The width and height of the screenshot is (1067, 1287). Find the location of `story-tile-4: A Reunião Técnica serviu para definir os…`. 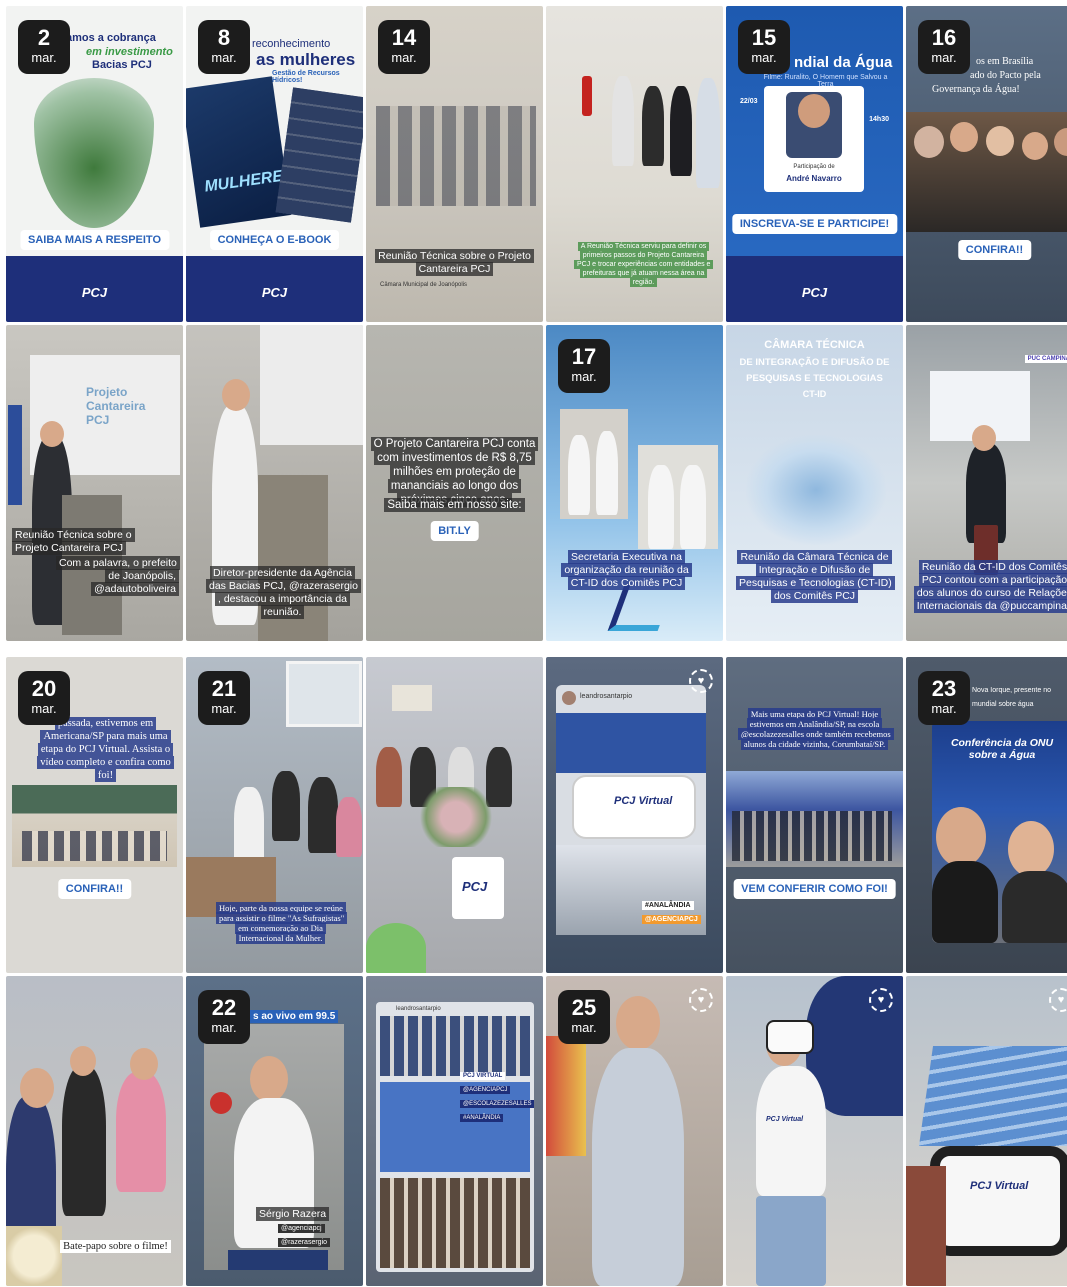

story-tile-4: A Reunião Técnica serviu para definir os… is located at coordinates (634, 164).